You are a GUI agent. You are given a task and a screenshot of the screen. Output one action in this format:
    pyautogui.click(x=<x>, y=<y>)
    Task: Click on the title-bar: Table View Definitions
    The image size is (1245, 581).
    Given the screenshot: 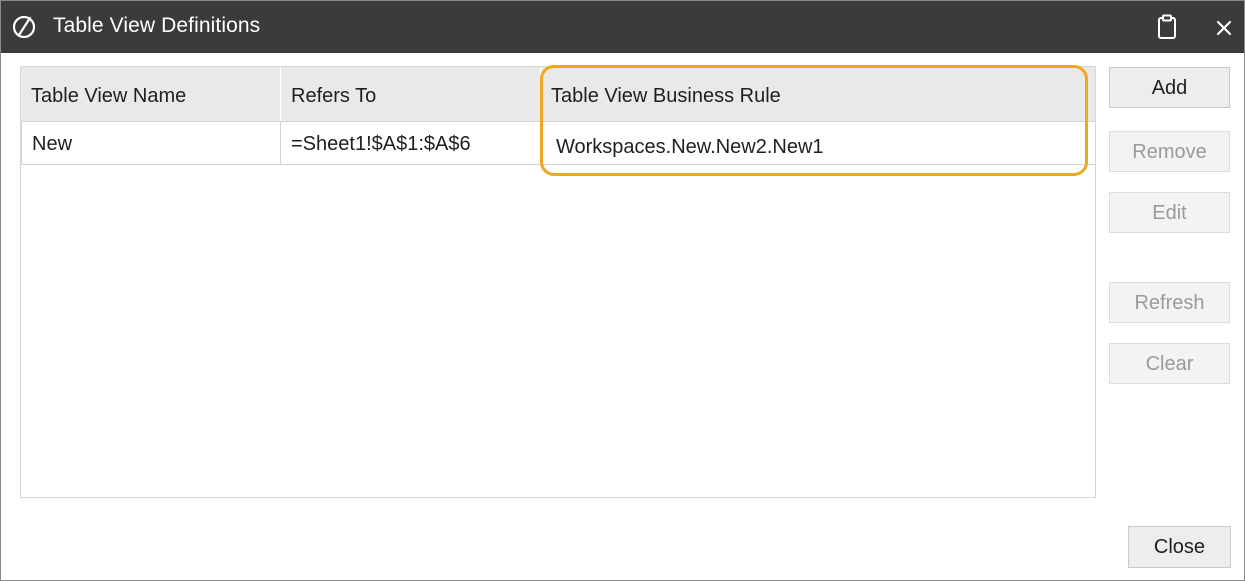 What is the action you would take?
    pyautogui.click(x=622, y=27)
    